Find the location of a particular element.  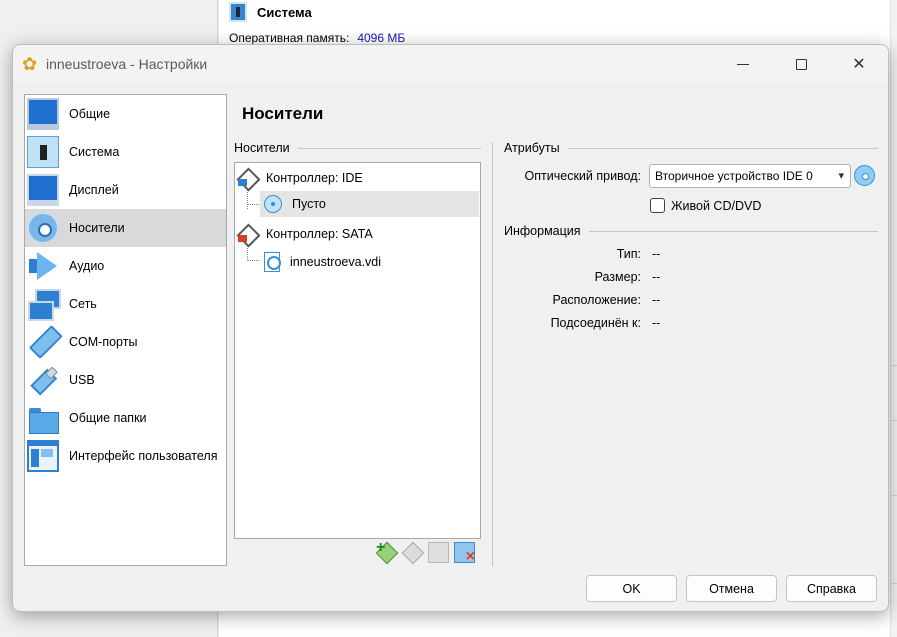

network-icon is located at coordinates (44, 304).